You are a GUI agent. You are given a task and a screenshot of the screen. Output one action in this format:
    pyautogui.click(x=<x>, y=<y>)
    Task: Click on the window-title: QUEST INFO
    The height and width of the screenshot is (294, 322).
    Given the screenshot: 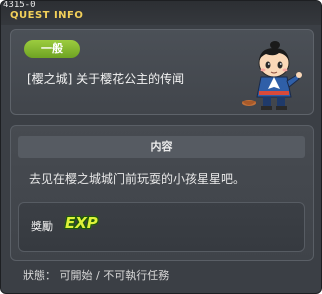 What is the action you would take?
    pyautogui.click(x=47, y=15)
    